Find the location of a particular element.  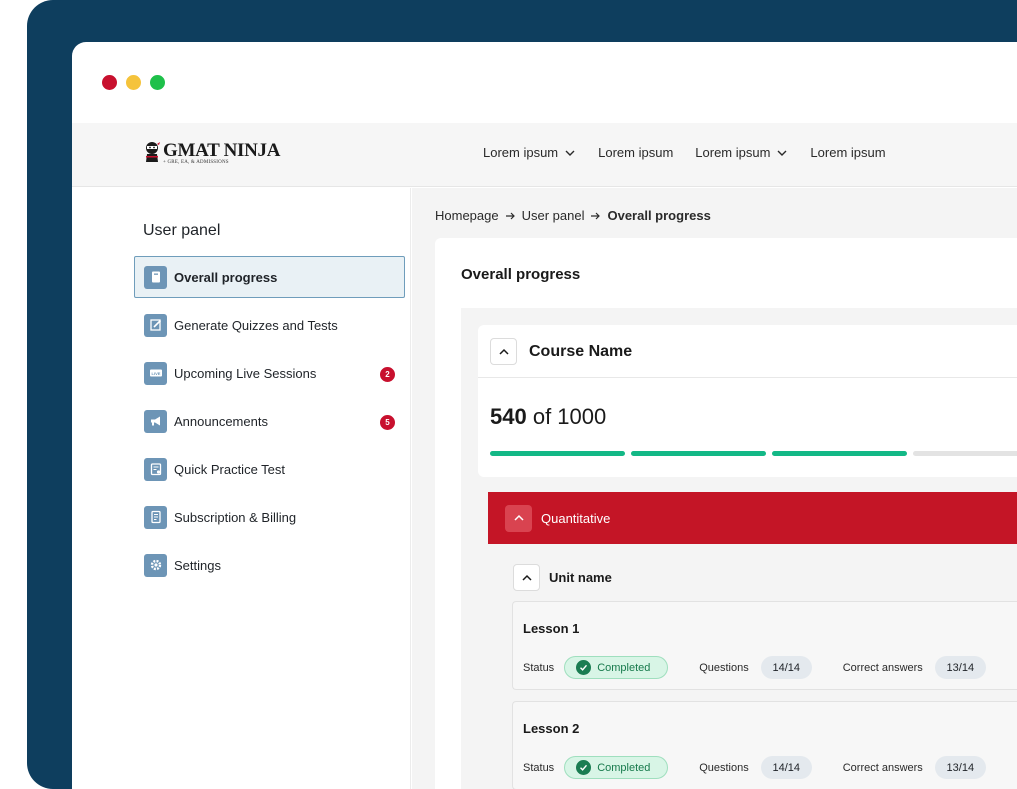

minimize-window-button is located at coordinates (133, 82).